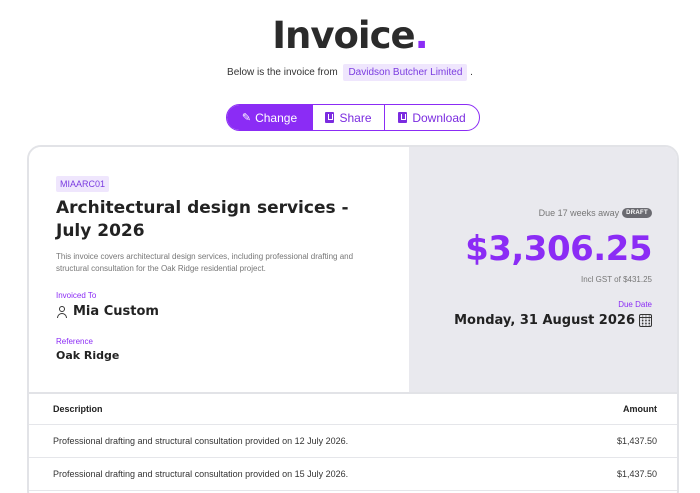  I want to click on due-away-text: Due 17 weeks away, so click(579, 213).